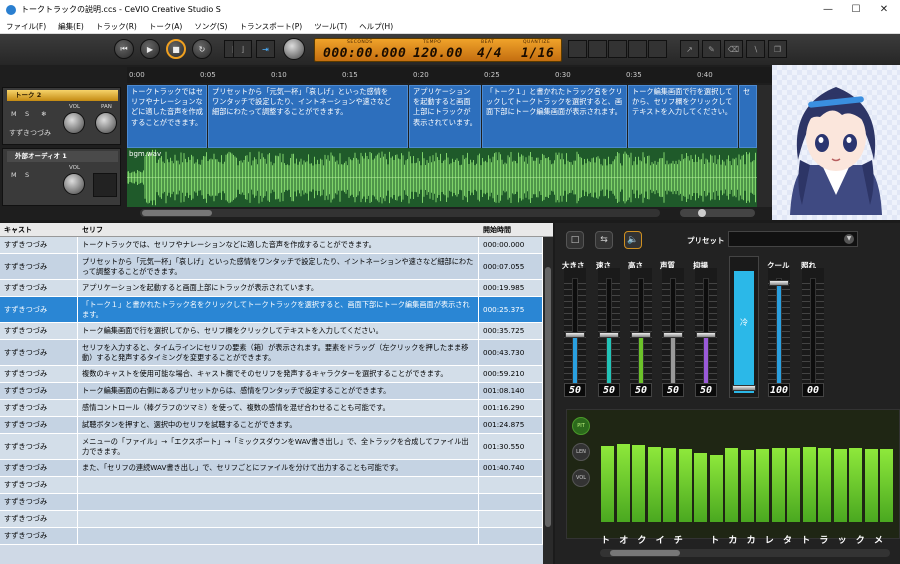 Image resolution: width=900 pixels, height=564 pixels. I want to click on play-button: ▶, so click(150, 49).